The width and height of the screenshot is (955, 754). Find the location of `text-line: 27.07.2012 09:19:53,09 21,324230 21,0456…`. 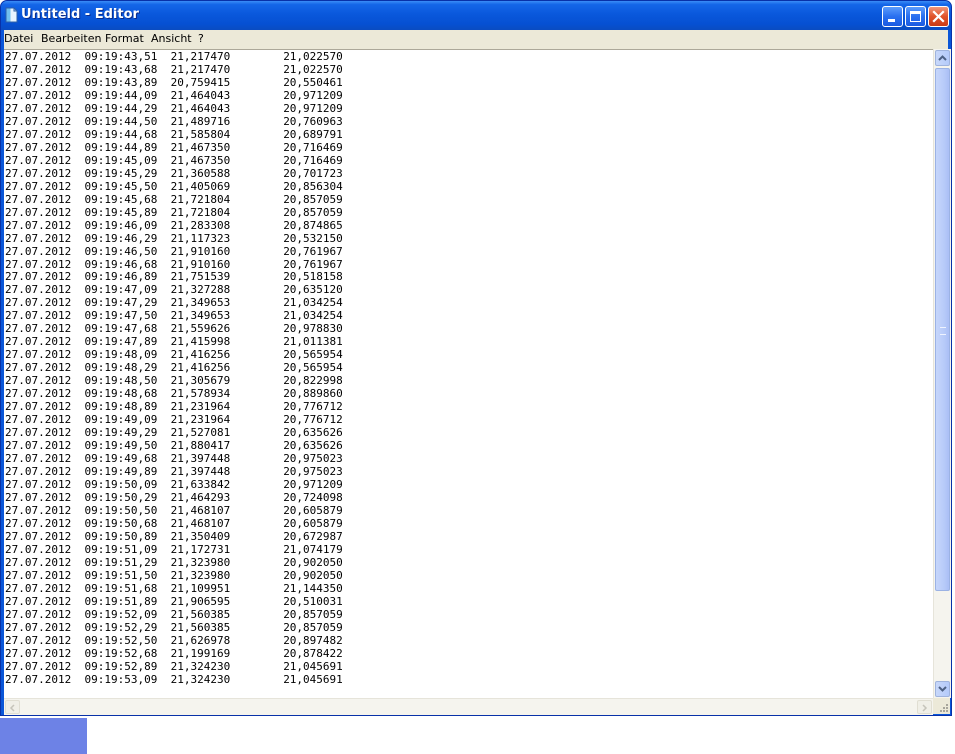

text-line: 27.07.2012 09:19:53,09 21,324230 21,0456… is located at coordinates (174, 679).